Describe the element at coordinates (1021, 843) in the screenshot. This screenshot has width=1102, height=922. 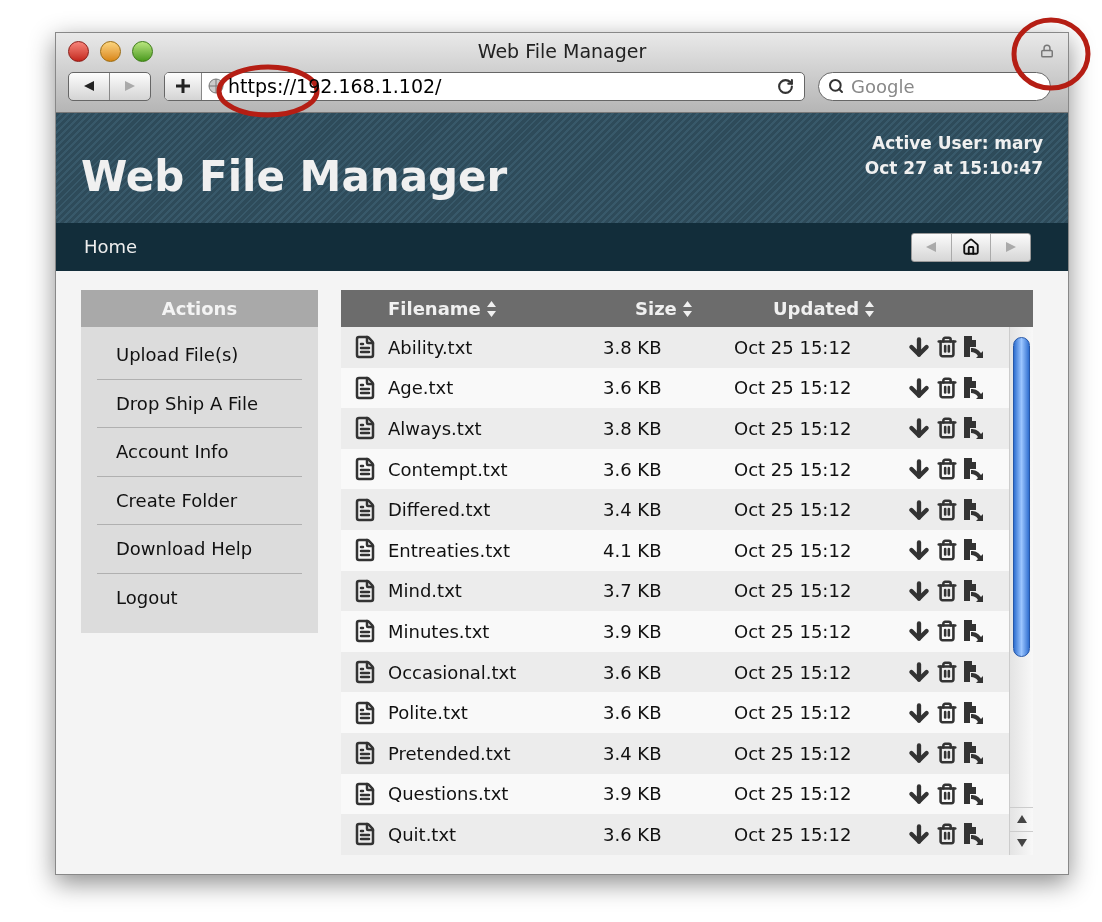
I see `down-arrow-icon` at that location.